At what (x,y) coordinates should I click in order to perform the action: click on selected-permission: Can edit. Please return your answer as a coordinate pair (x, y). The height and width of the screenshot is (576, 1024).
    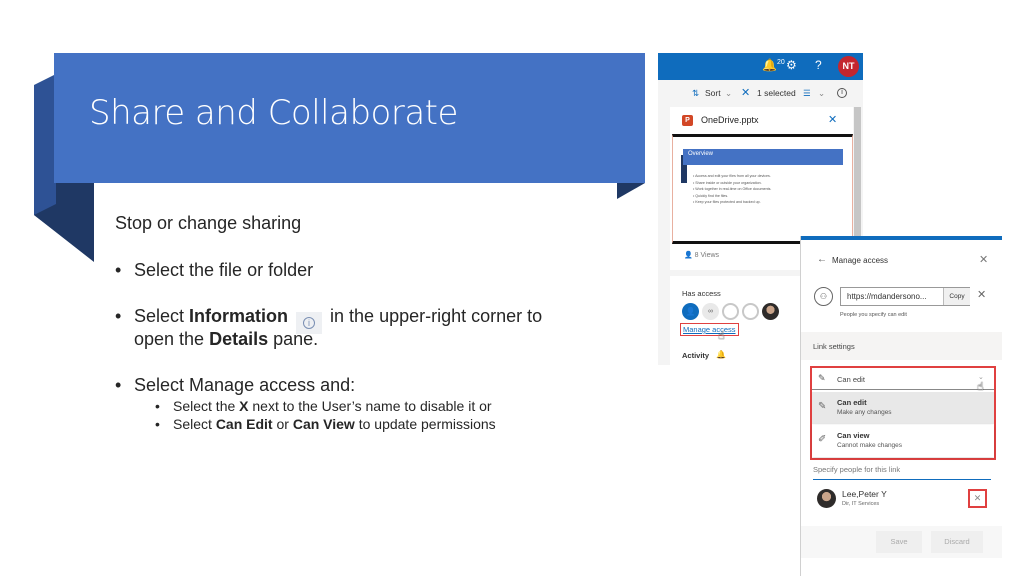
    Looking at the image, I should click on (851, 379).